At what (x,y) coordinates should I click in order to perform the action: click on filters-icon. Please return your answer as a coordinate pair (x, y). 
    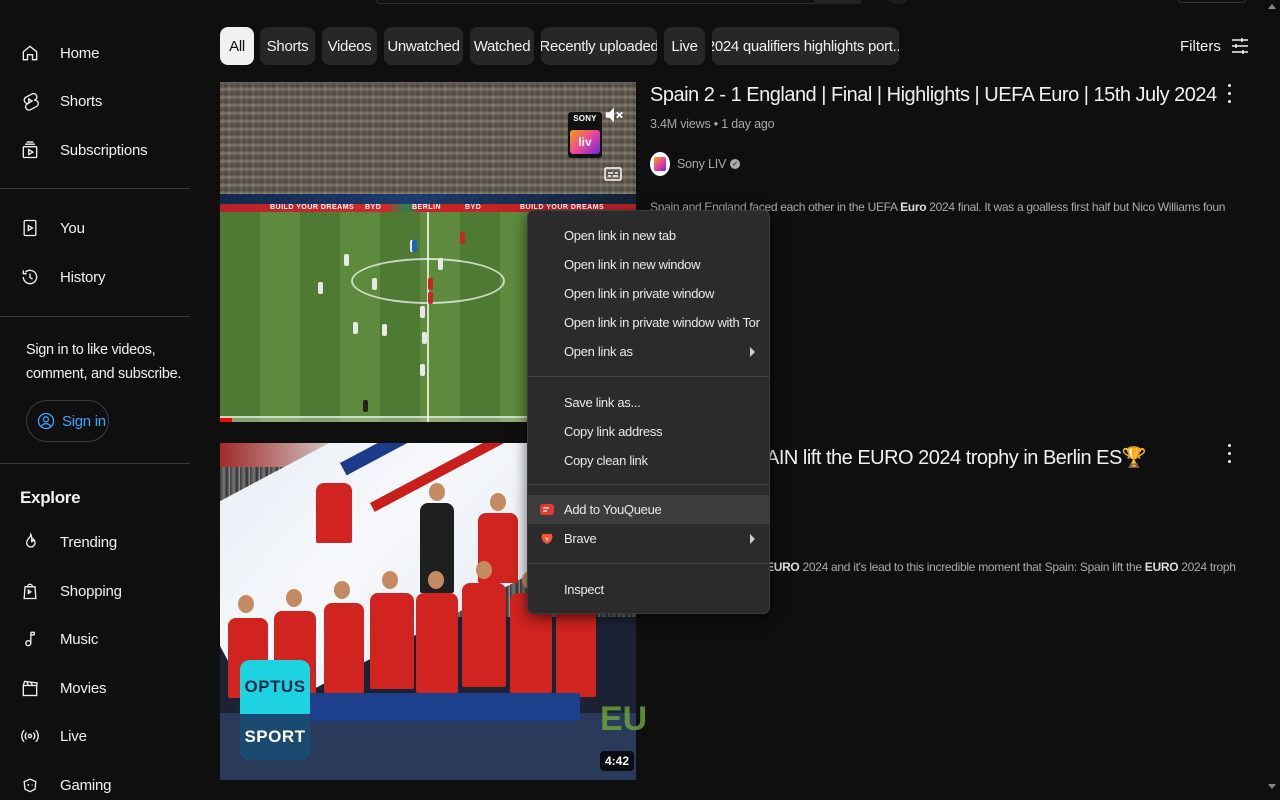
    Looking at the image, I should click on (1239, 46).